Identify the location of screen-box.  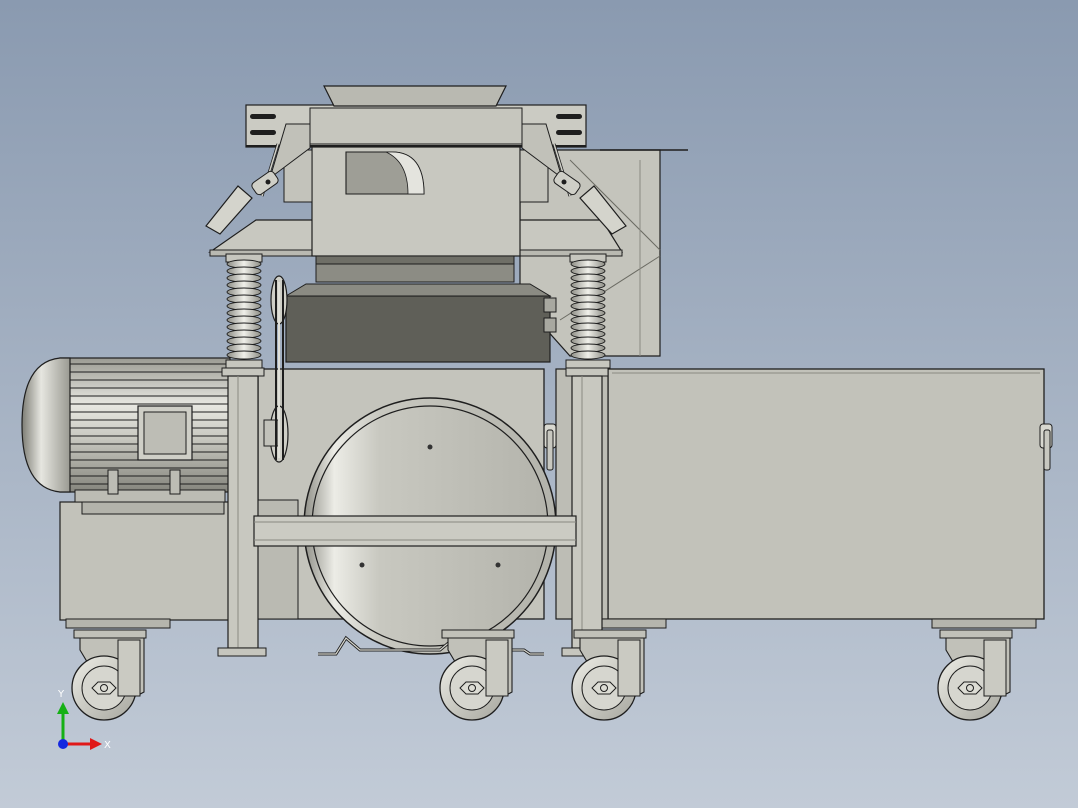
(420, 309).